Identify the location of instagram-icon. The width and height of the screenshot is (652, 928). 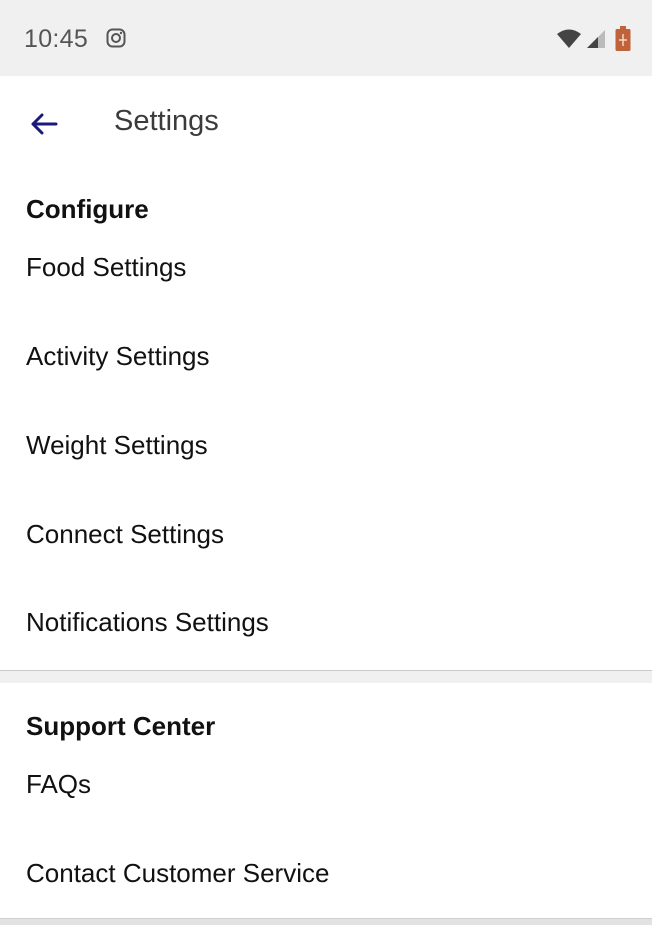
(116, 38).